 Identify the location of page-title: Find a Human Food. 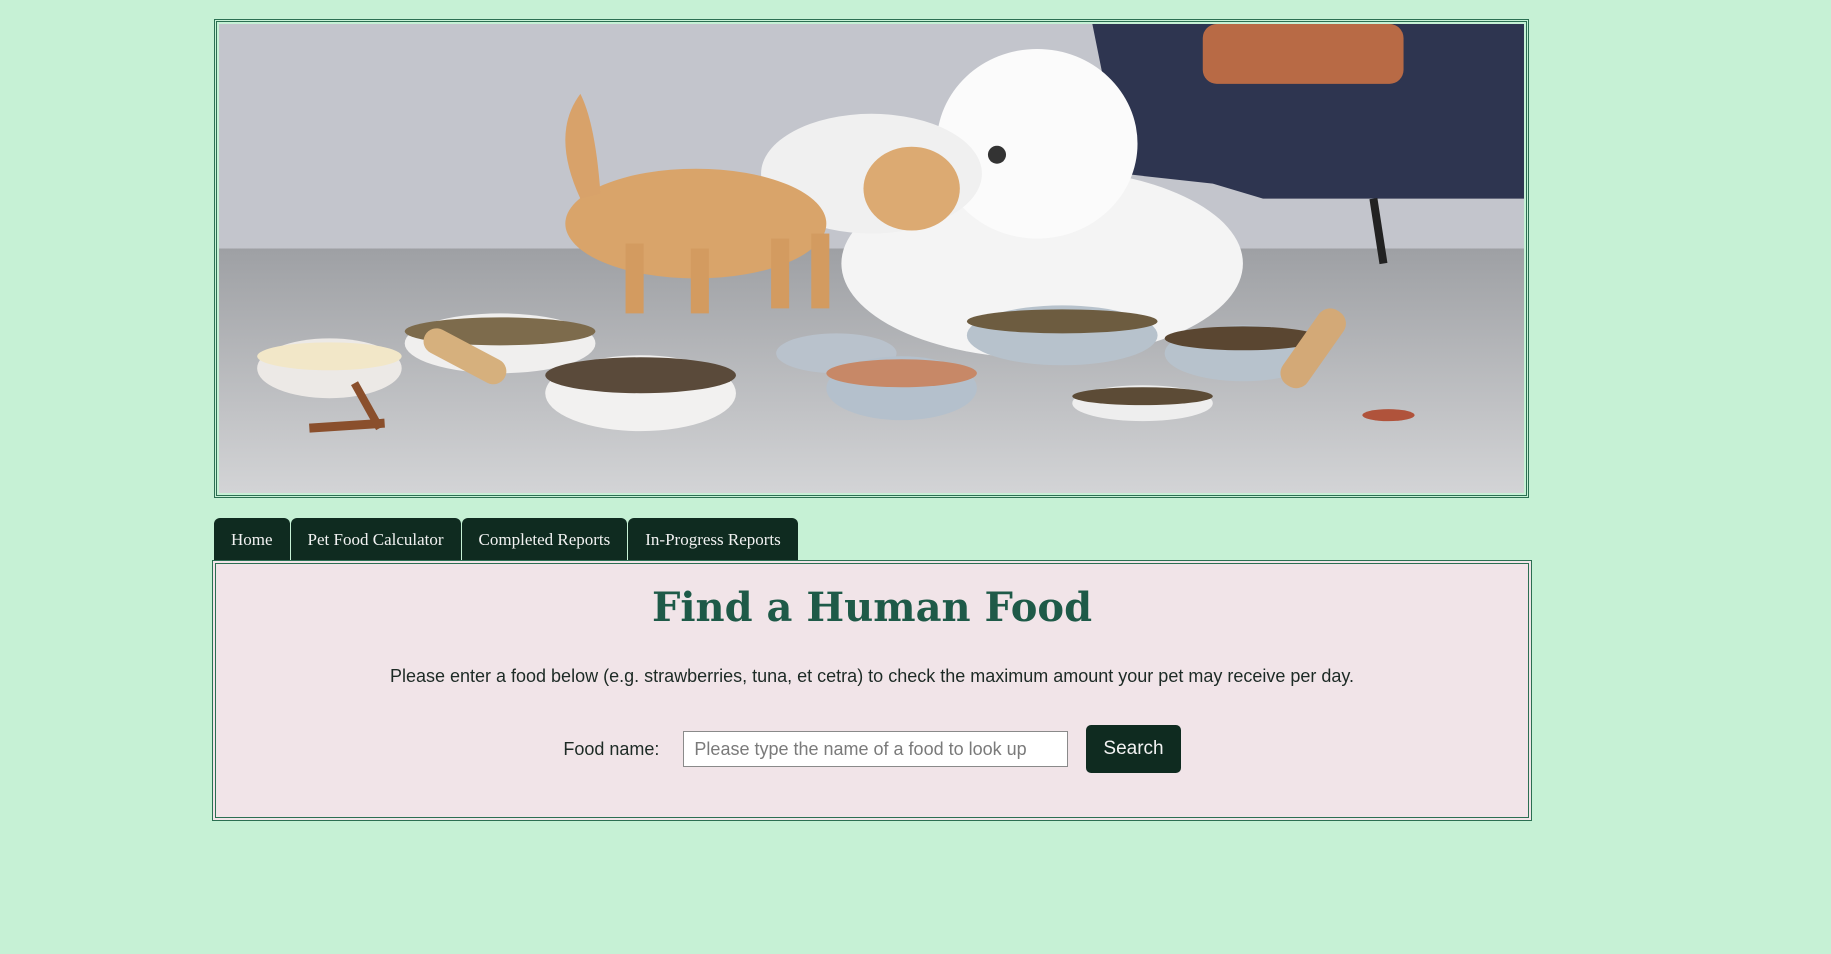
(872, 607).